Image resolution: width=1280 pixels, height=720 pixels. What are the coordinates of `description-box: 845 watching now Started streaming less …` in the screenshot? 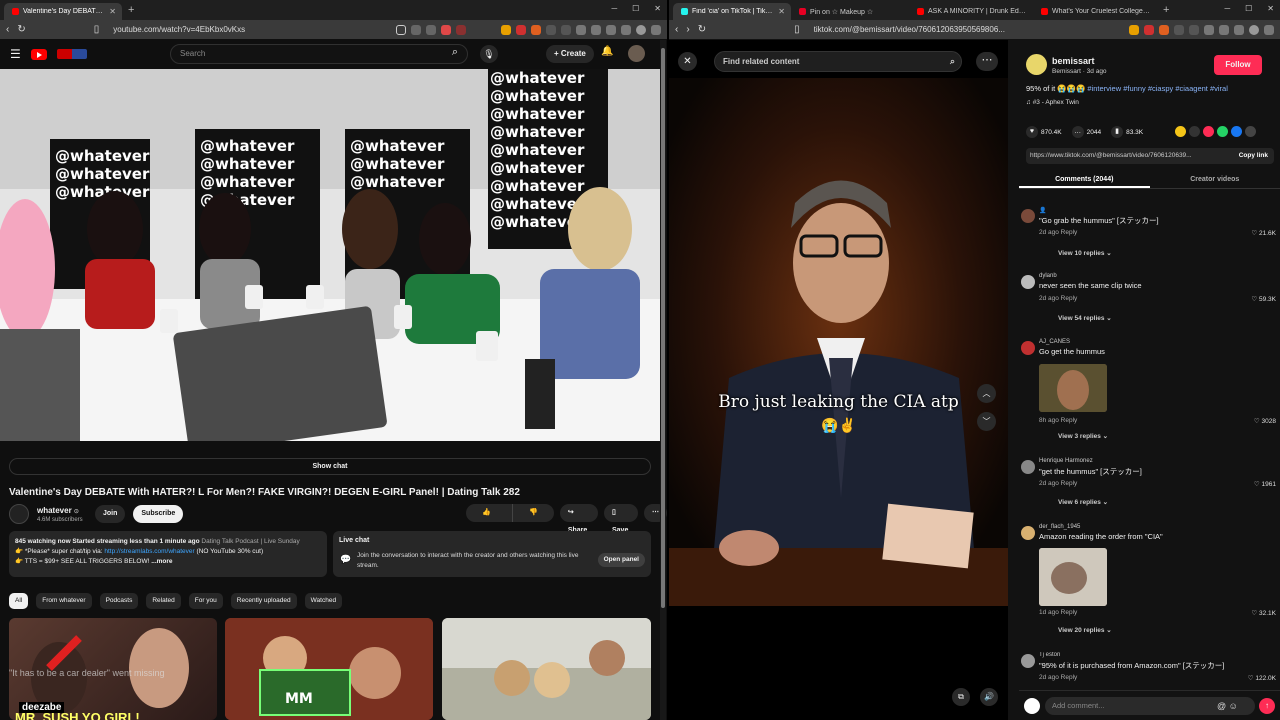 It's located at (168, 554).